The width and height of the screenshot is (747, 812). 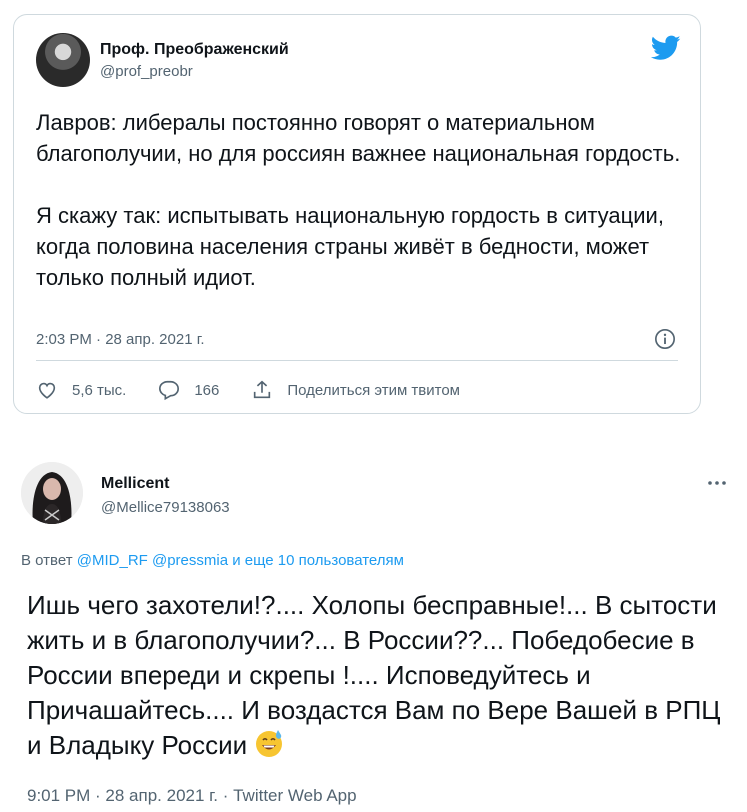 What do you see at coordinates (357, 360) in the screenshot?
I see `divider` at bounding box center [357, 360].